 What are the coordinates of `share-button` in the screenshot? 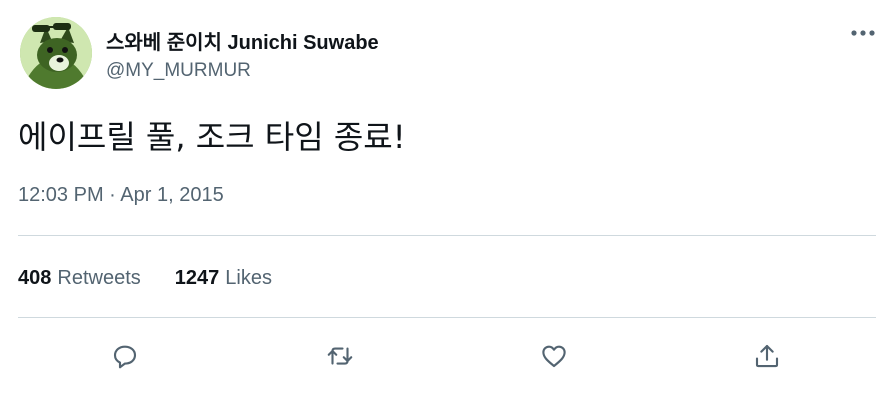 It's located at (767, 356).